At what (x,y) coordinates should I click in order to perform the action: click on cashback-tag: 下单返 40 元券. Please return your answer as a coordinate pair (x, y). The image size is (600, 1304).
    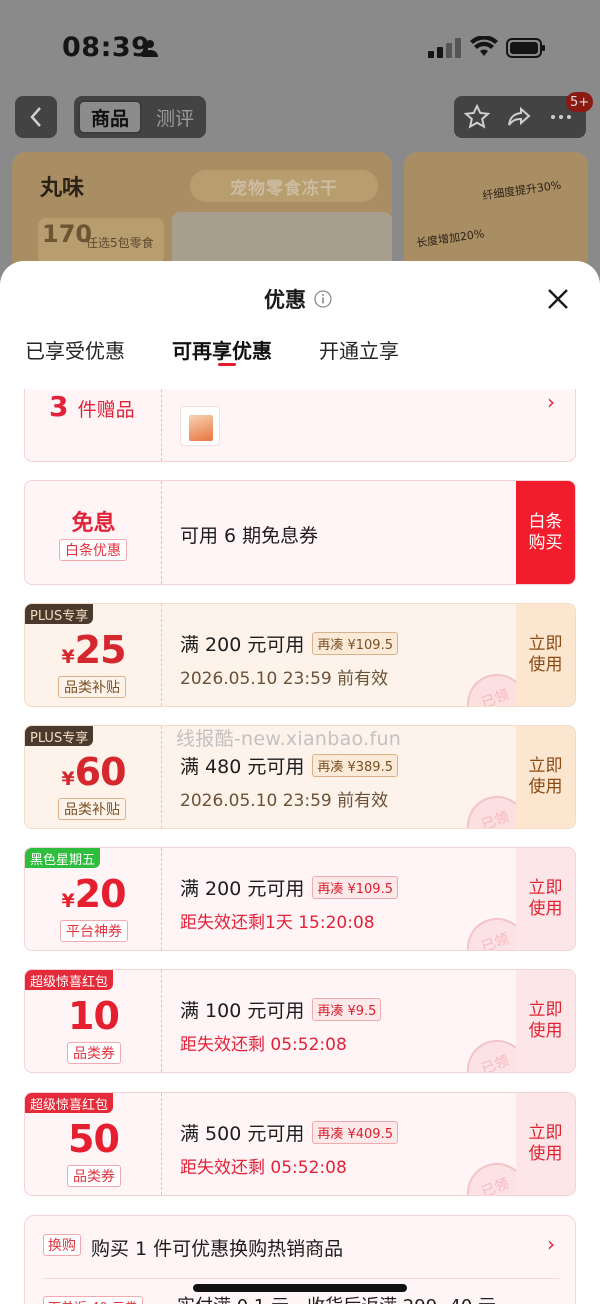
    Looking at the image, I should click on (93, 1300).